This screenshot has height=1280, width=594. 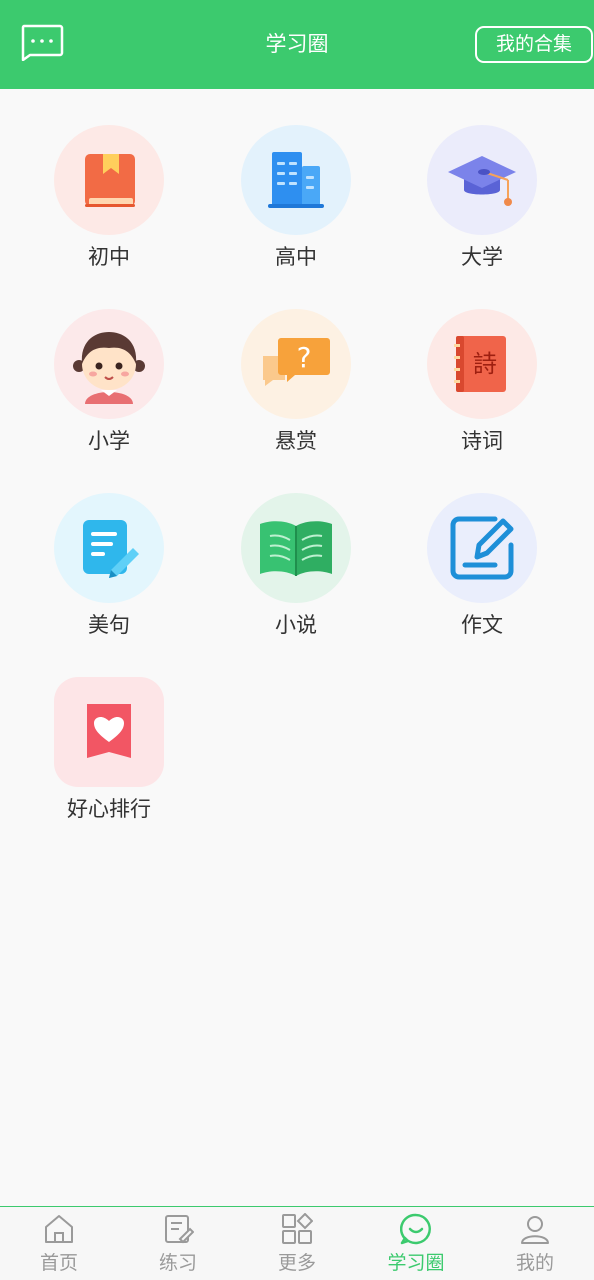 What do you see at coordinates (297, 44) in the screenshot?
I see `top-bar: 学习圈 我的合集` at bounding box center [297, 44].